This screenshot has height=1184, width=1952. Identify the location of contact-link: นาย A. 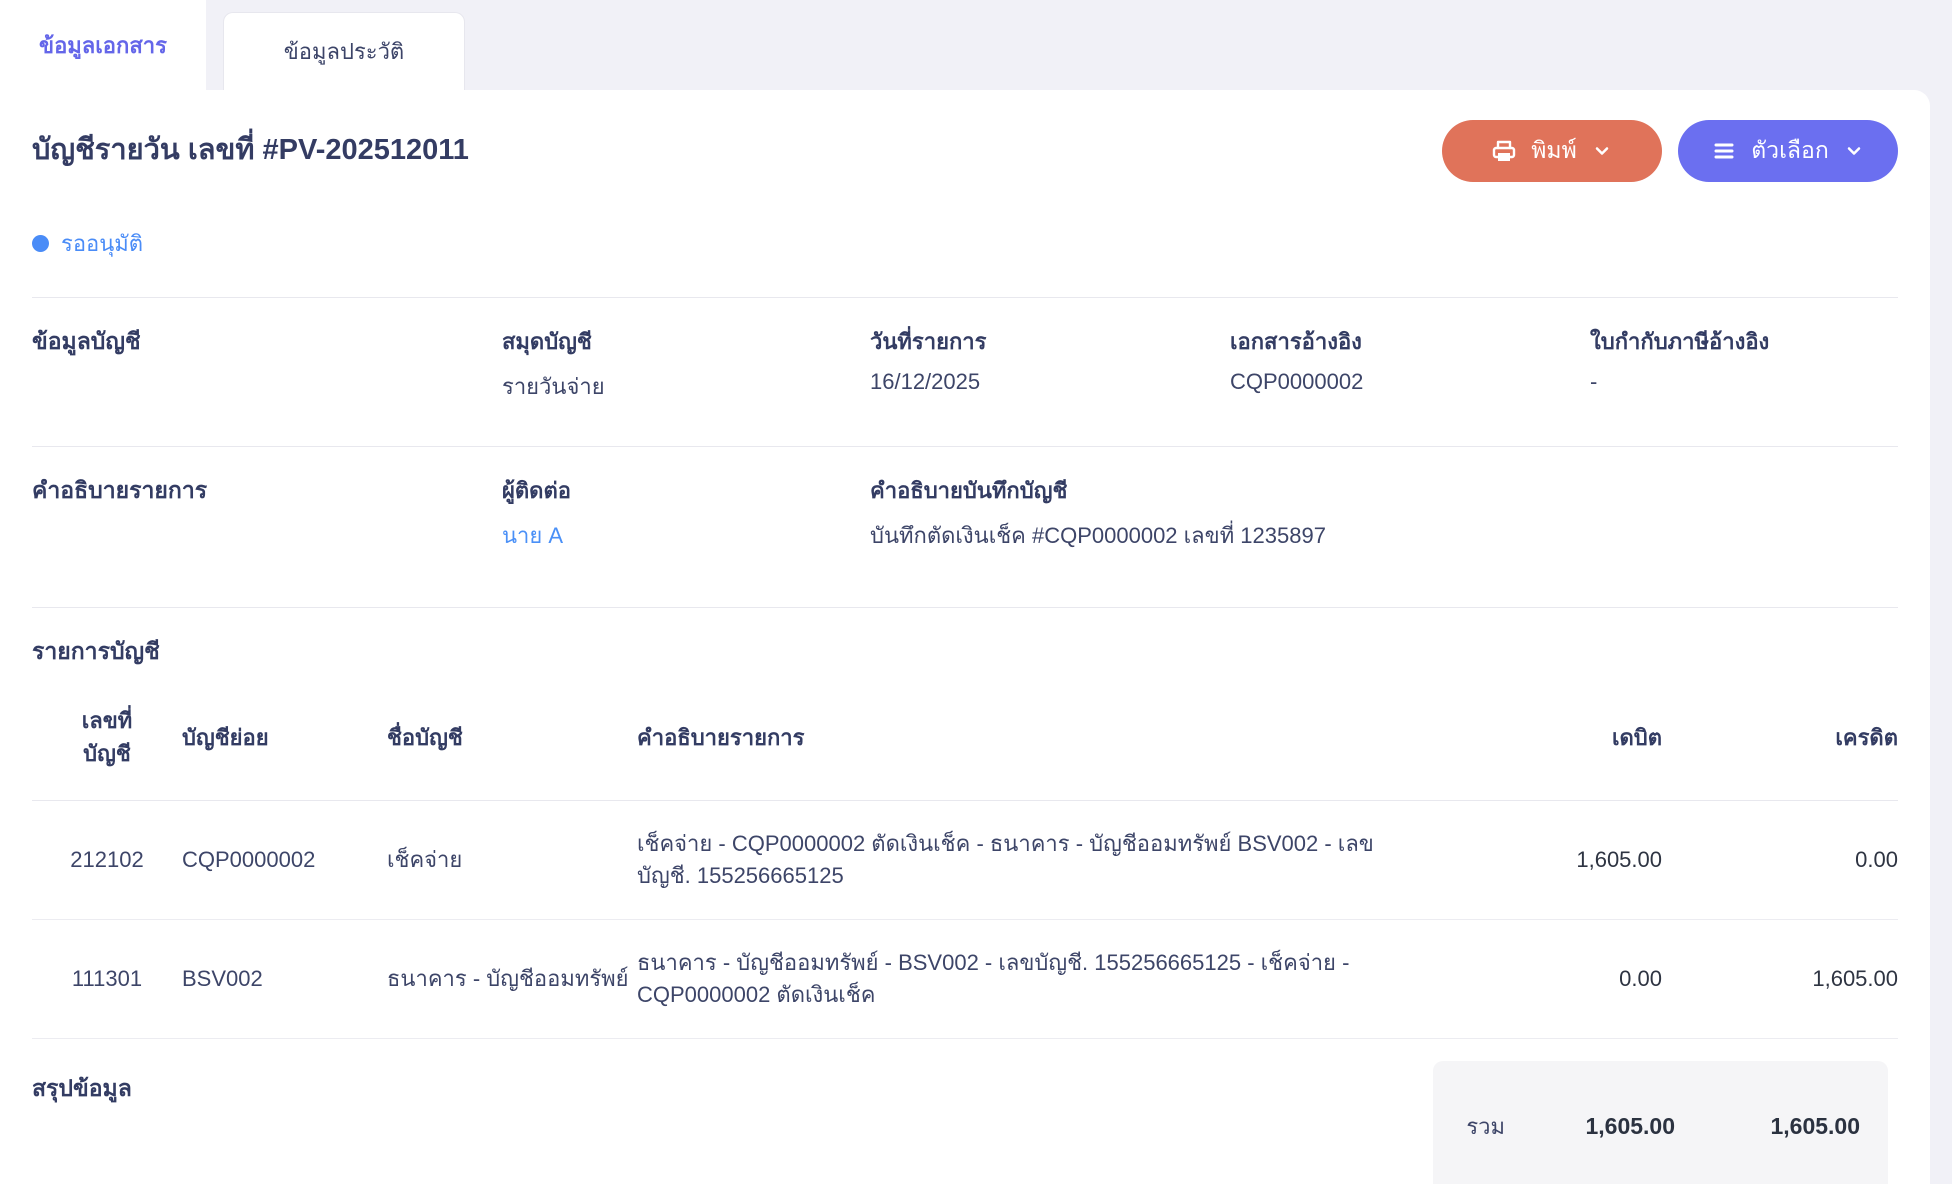
(686, 535).